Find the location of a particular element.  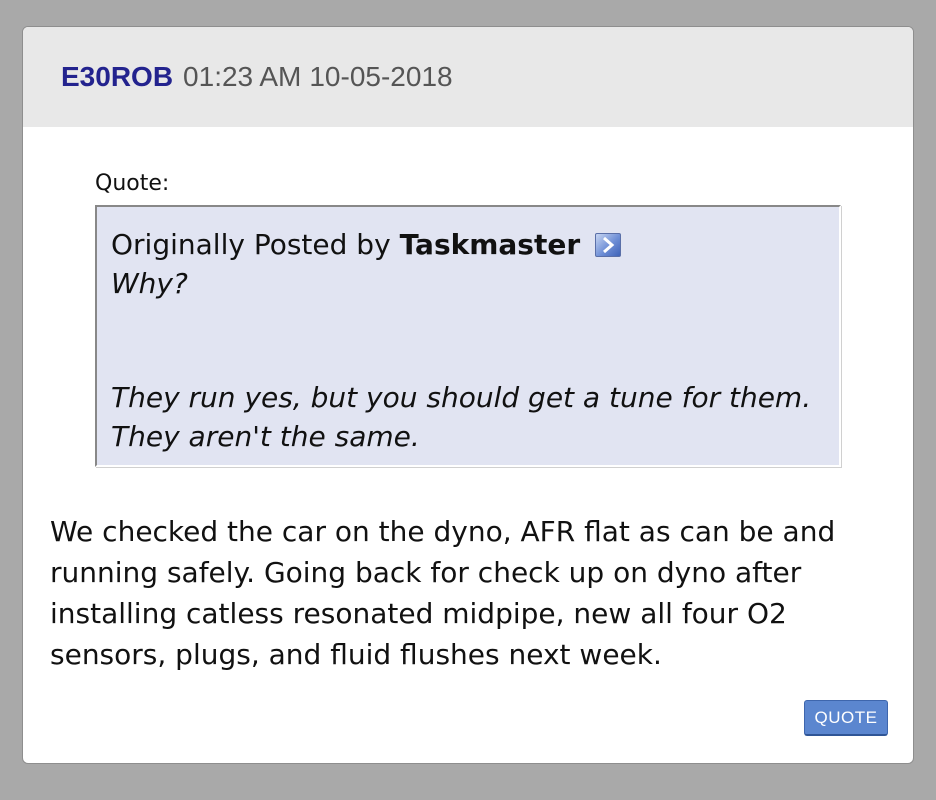

quote-button: QUOTE is located at coordinates (846, 718).